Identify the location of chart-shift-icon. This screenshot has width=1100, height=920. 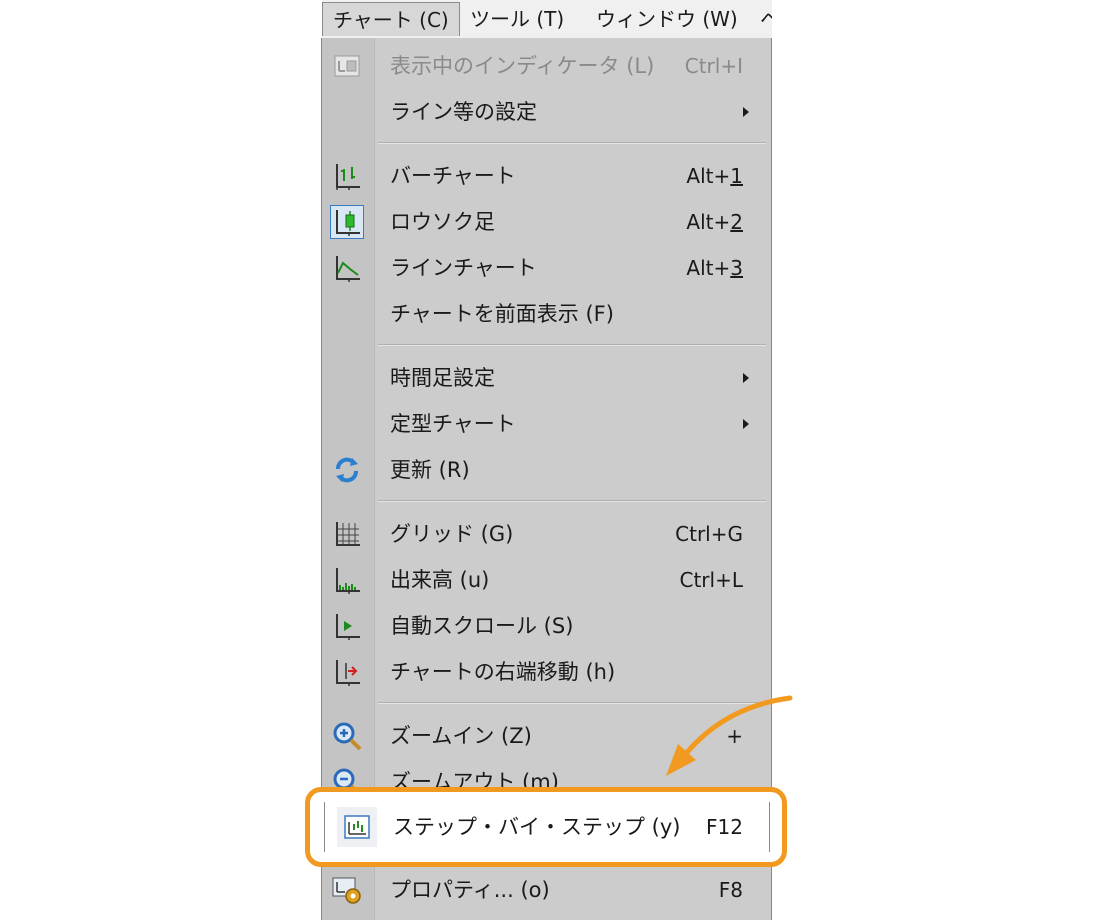
(347, 672).